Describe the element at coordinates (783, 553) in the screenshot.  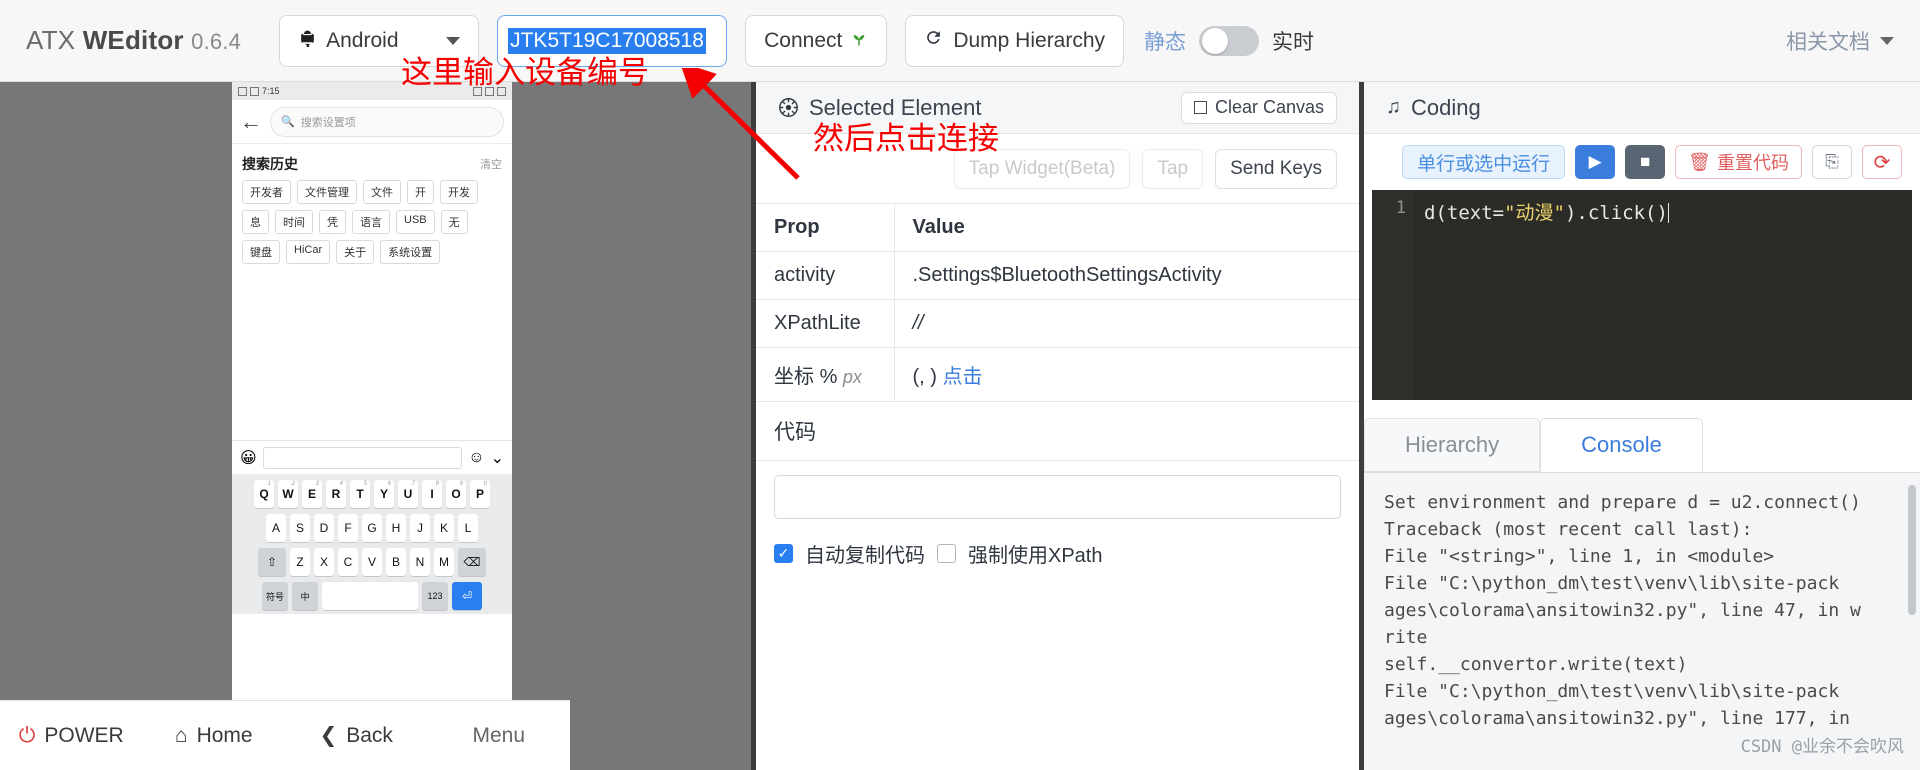
I see `auto-copy-code-checkbox` at that location.